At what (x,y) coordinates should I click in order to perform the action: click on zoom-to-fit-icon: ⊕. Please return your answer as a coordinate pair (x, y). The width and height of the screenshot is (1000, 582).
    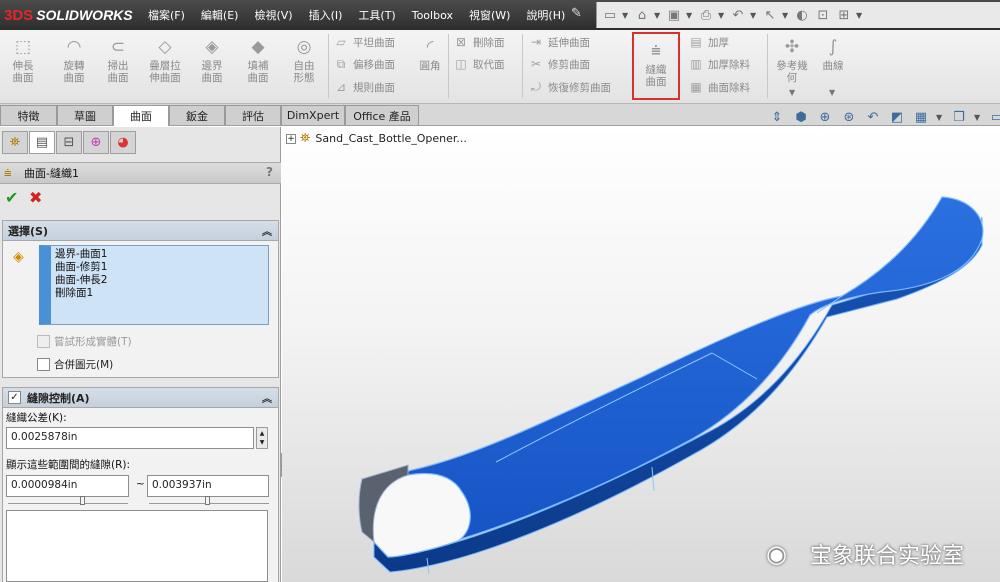
    Looking at the image, I should click on (825, 117).